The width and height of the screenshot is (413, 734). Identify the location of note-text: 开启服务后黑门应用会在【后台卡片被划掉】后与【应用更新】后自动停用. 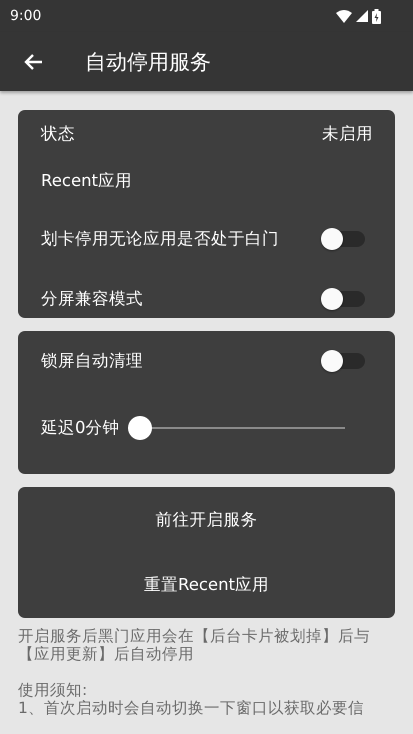
(194, 645).